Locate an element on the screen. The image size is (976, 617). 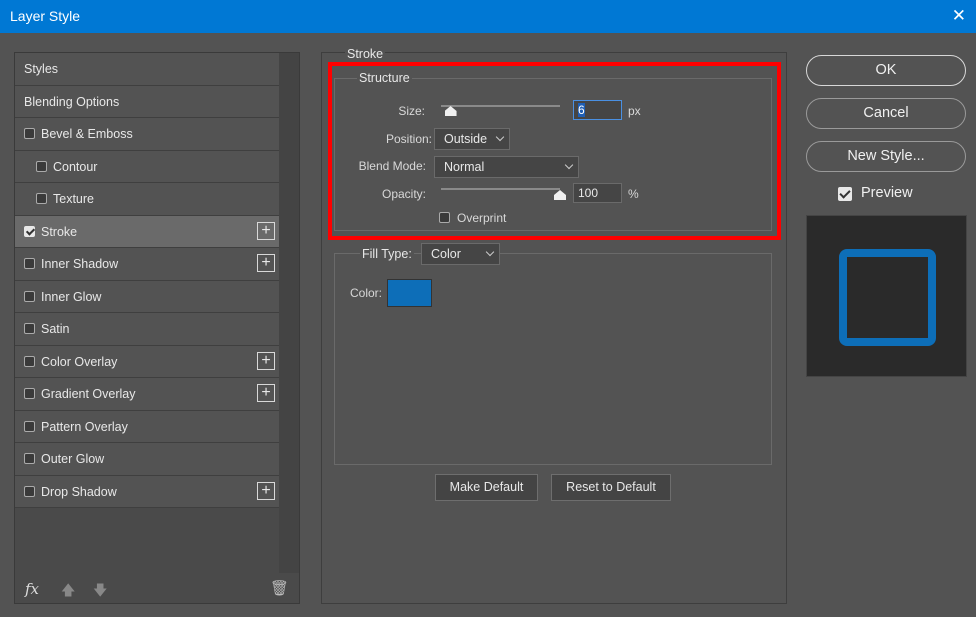
style-item-inner-shadow: Inner Shadow + is located at coordinates (147, 264).